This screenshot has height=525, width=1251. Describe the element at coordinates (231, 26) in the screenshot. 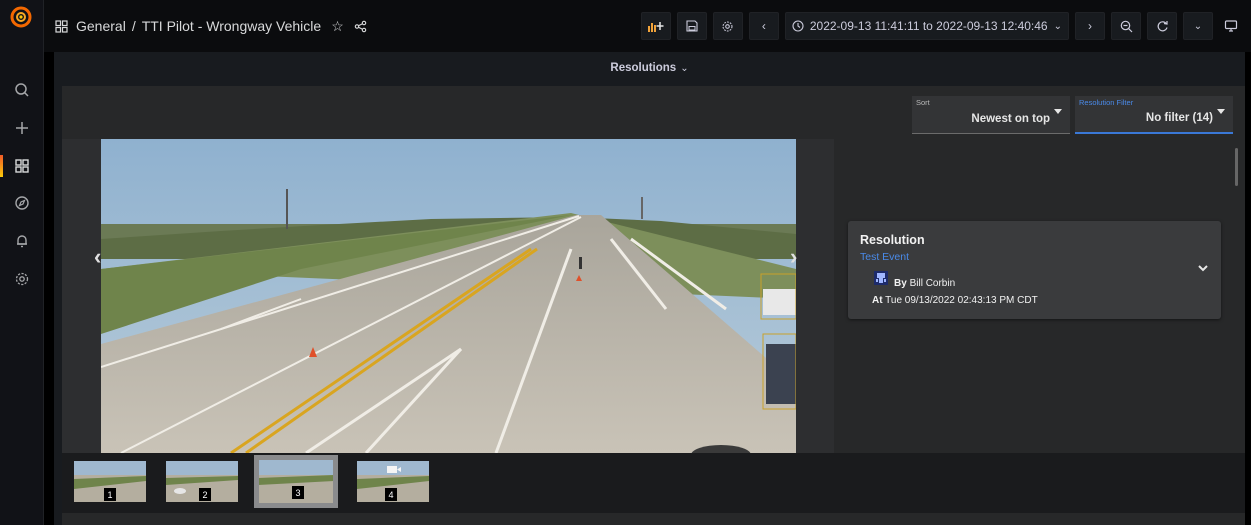

I see `dashboard-title: TTI Pilot - Wrongway Vehicle` at that location.